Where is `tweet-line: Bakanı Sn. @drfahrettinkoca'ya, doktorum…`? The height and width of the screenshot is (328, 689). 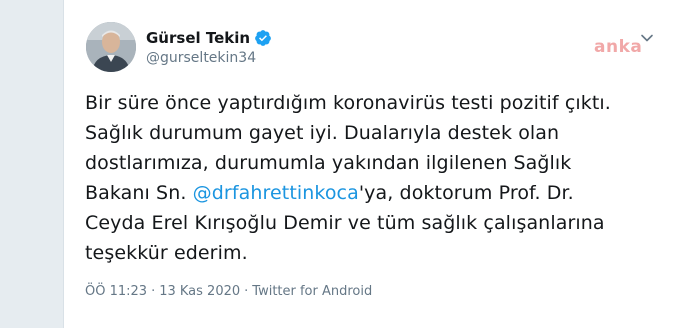
tweet-line: Bakanı Sn. @drfahrettinkoca'ya, doktorum… is located at coordinates (375, 193).